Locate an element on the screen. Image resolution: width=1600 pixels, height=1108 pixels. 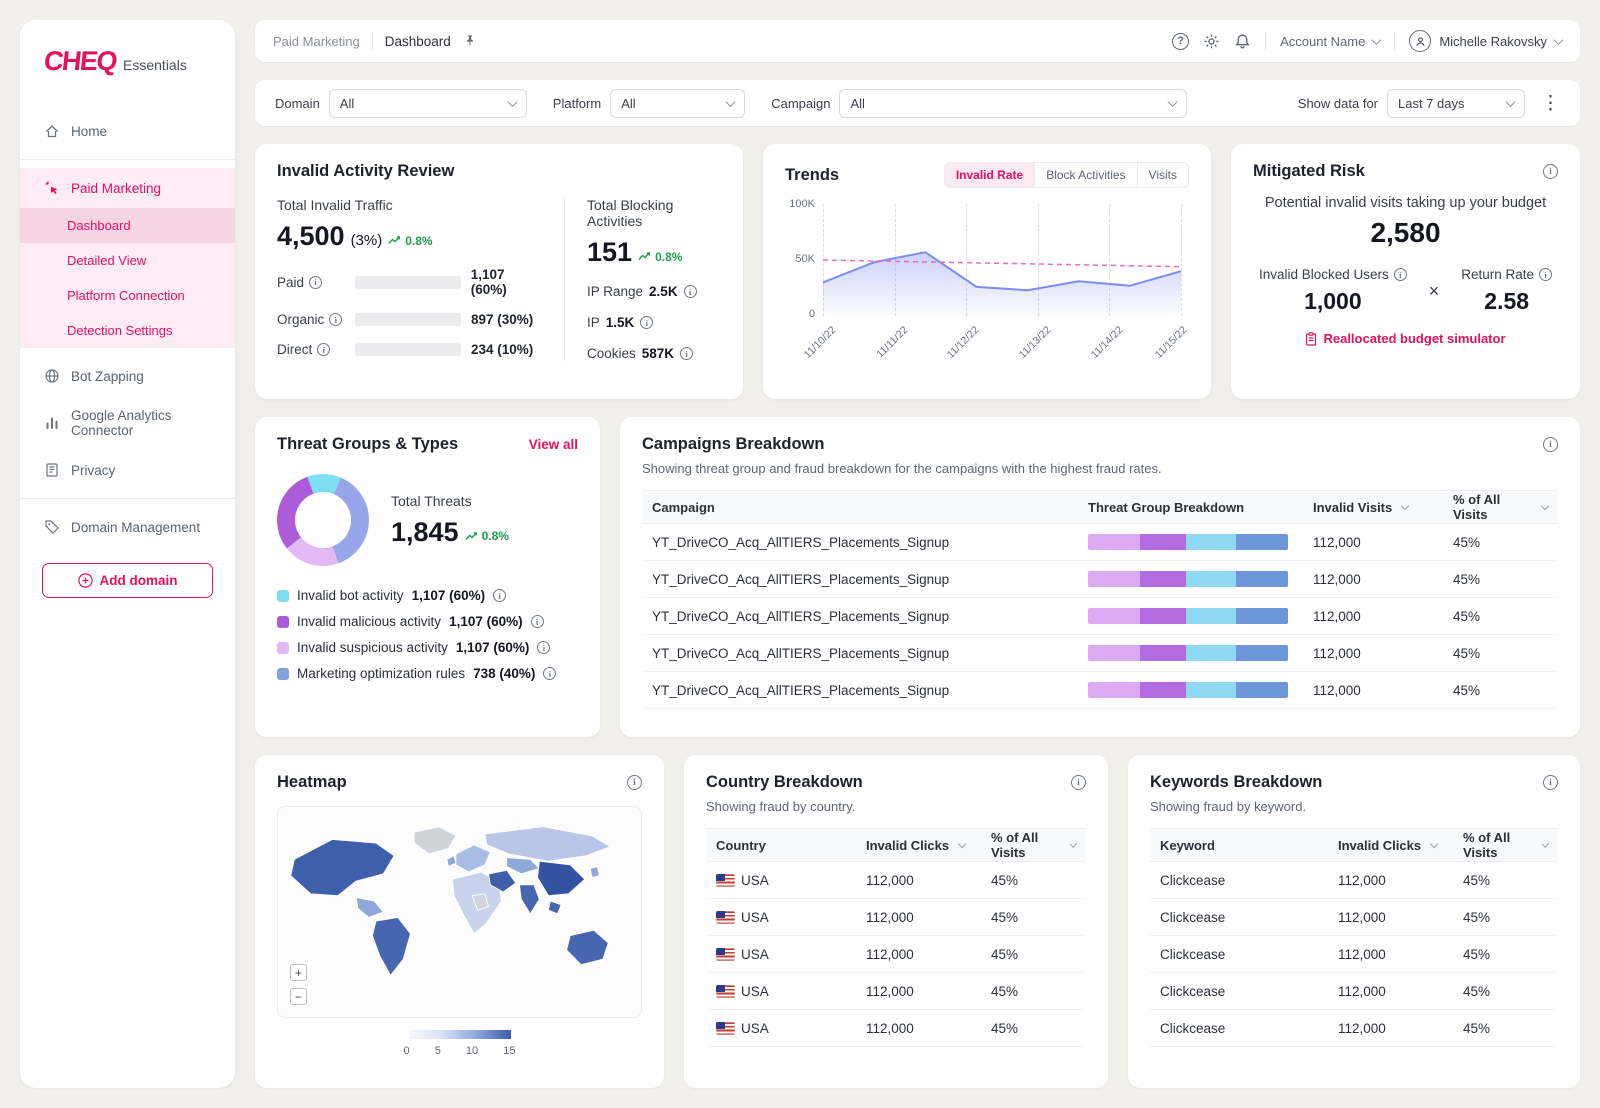
sidebar-item-ga-connector: Google Analytics Connector is located at coordinates (127, 423).